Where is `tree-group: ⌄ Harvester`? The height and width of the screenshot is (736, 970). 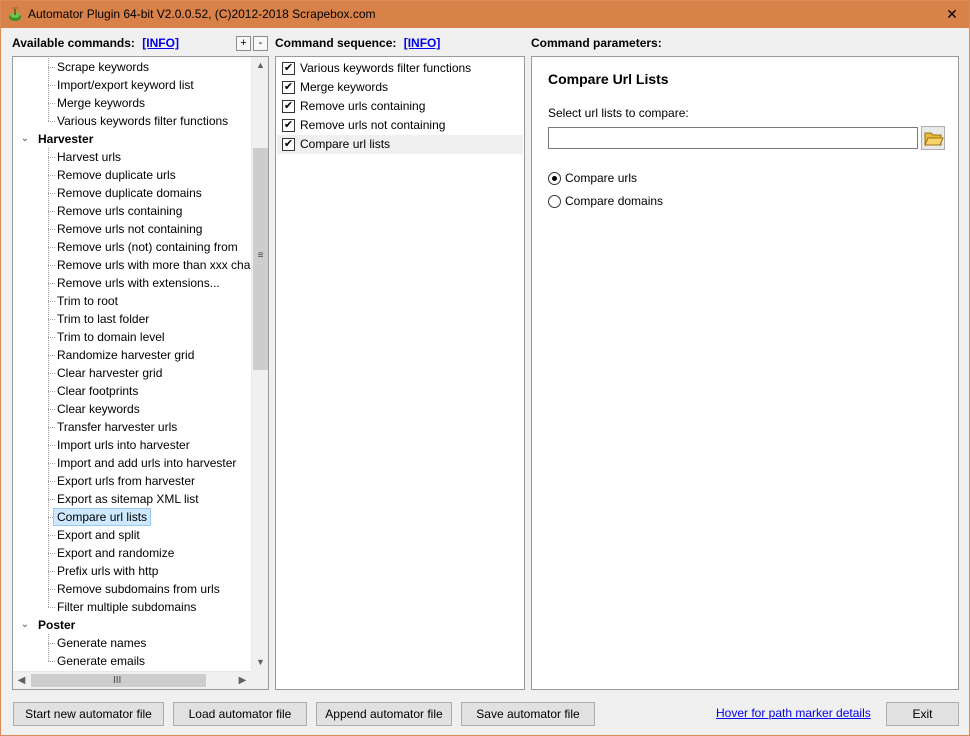
tree-group: ⌄ Harvester is located at coordinates (132, 139).